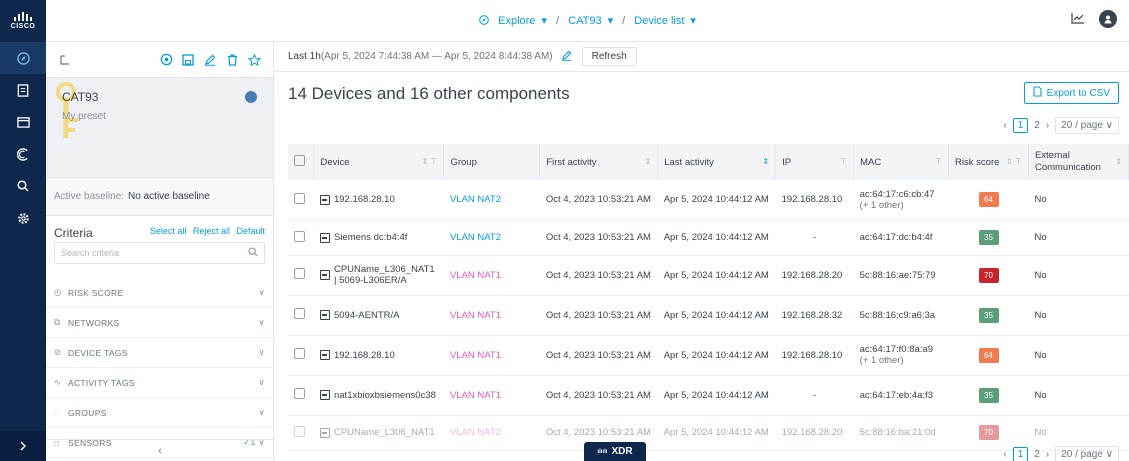 The height and width of the screenshot is (461, 1129). I want to click on device-cell: 5094-AENTR/A, so click(378, 315).